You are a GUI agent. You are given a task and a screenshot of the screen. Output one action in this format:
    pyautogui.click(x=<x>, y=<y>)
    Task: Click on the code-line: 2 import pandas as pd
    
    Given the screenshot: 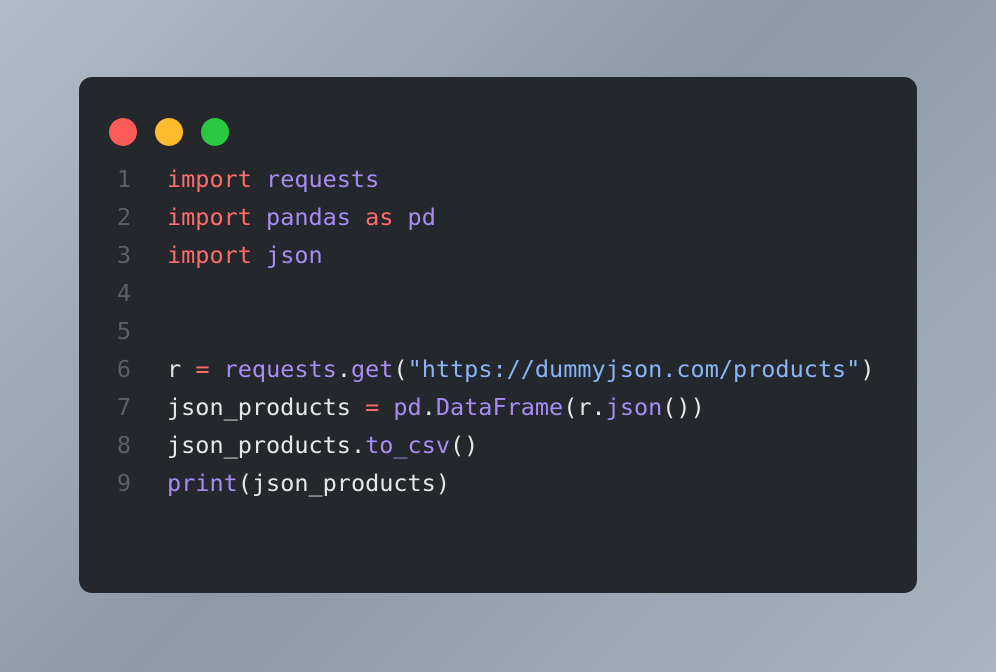 What is the action you would take?
    pyautogui.click(x=486, y=217)
    